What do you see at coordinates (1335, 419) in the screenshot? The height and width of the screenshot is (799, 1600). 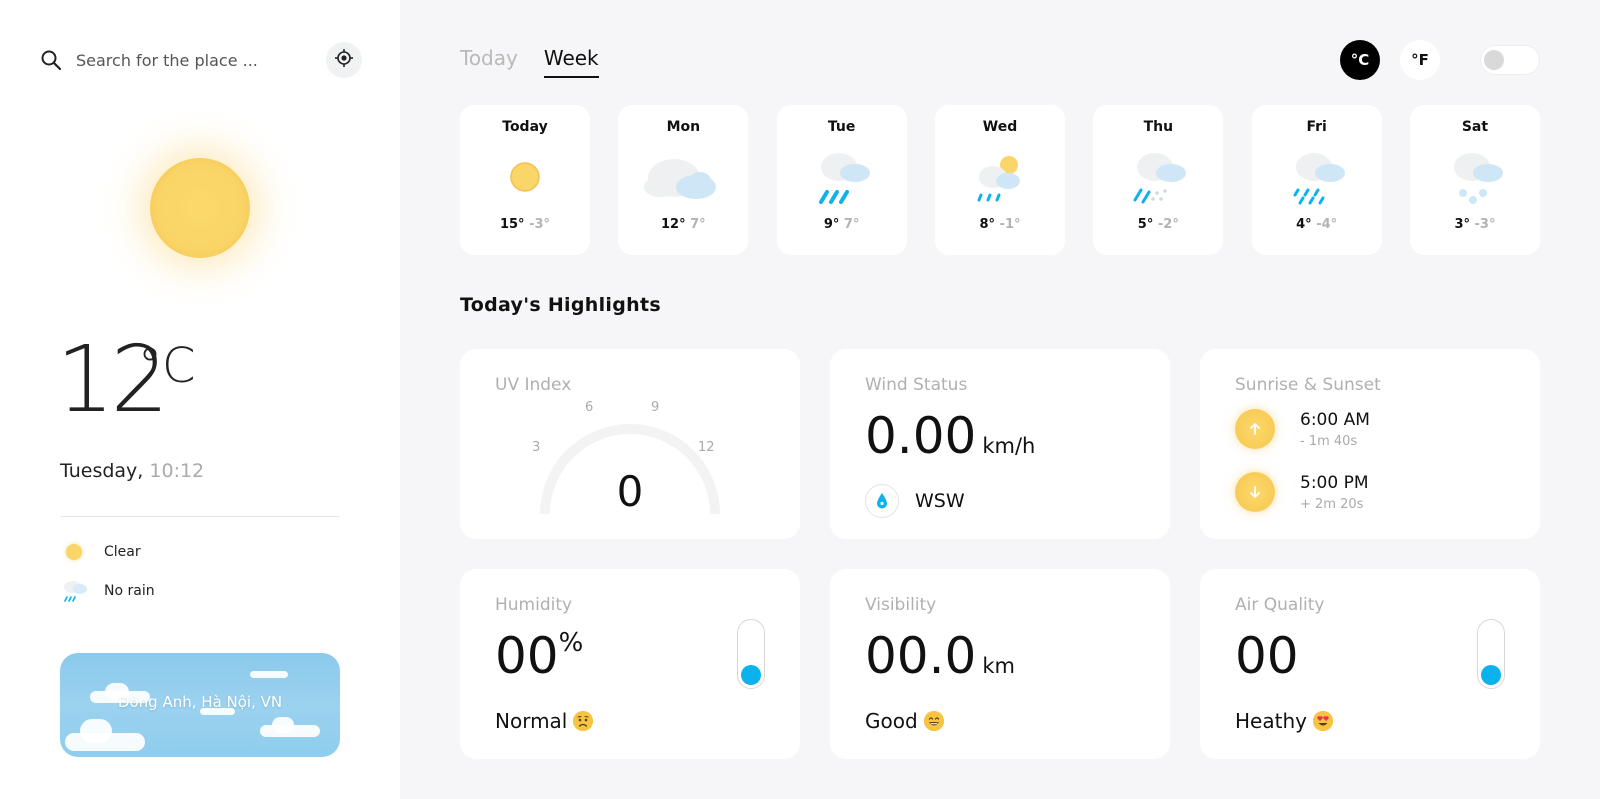 I see `sunrise-time: 6:00 AM` at bounding box center [1335, 419].